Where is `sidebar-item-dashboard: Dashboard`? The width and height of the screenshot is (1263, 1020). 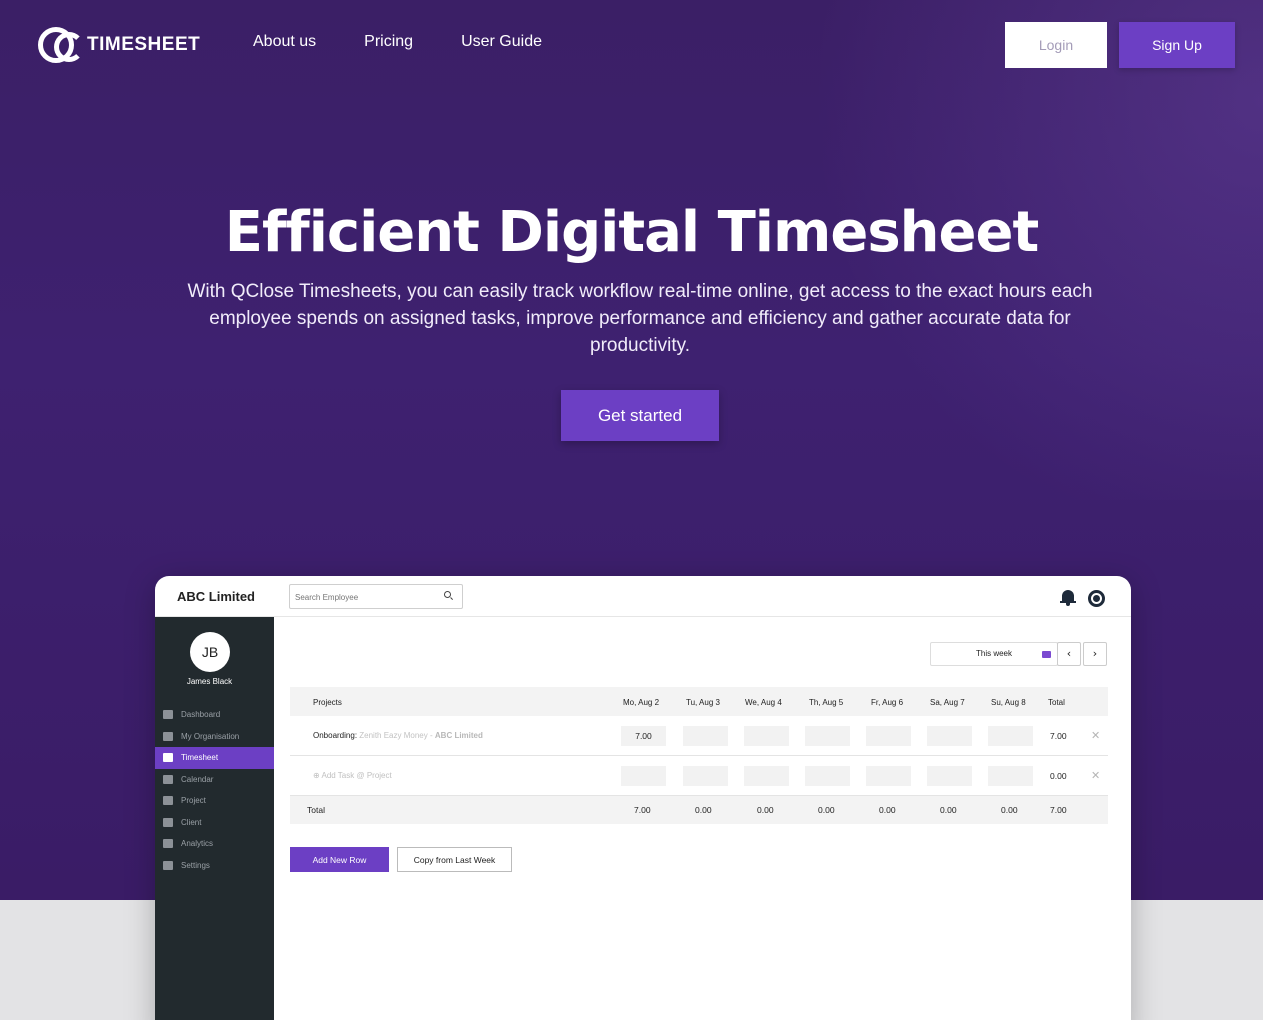
sidebar-item-dashboard: Dashboard is located at coordinates (214, 715).